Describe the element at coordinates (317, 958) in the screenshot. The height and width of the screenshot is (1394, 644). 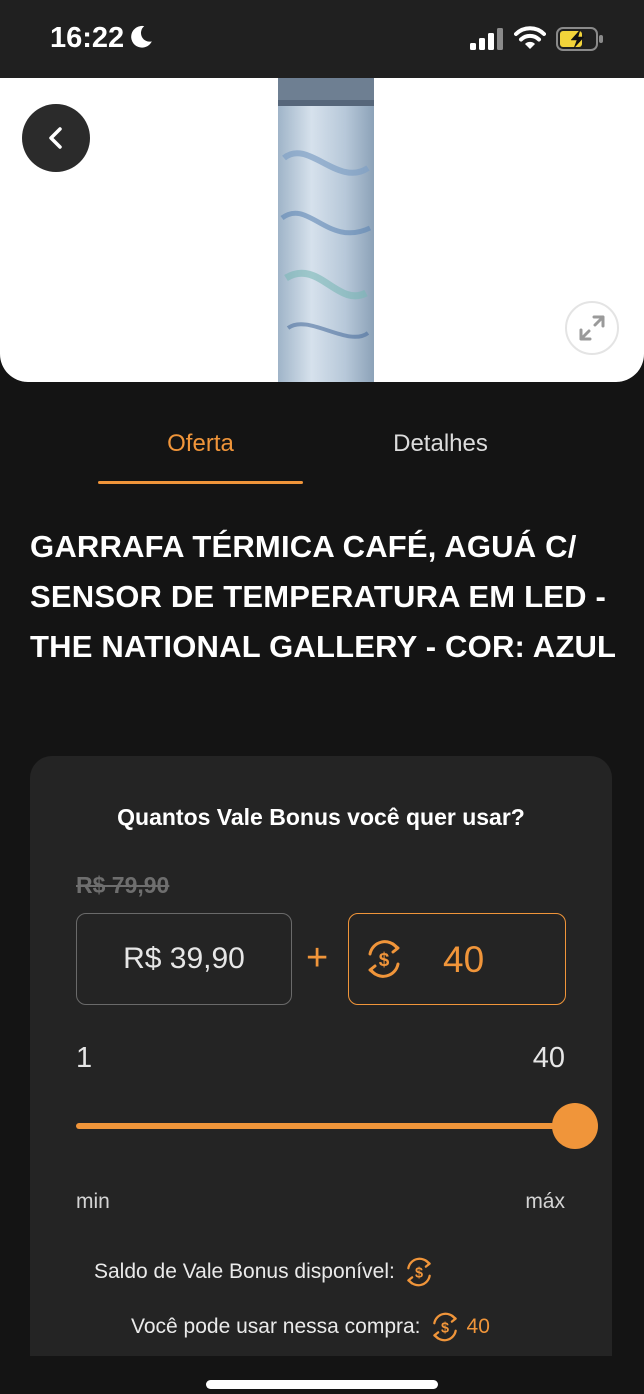
I see `plus-sign: +` at that location.